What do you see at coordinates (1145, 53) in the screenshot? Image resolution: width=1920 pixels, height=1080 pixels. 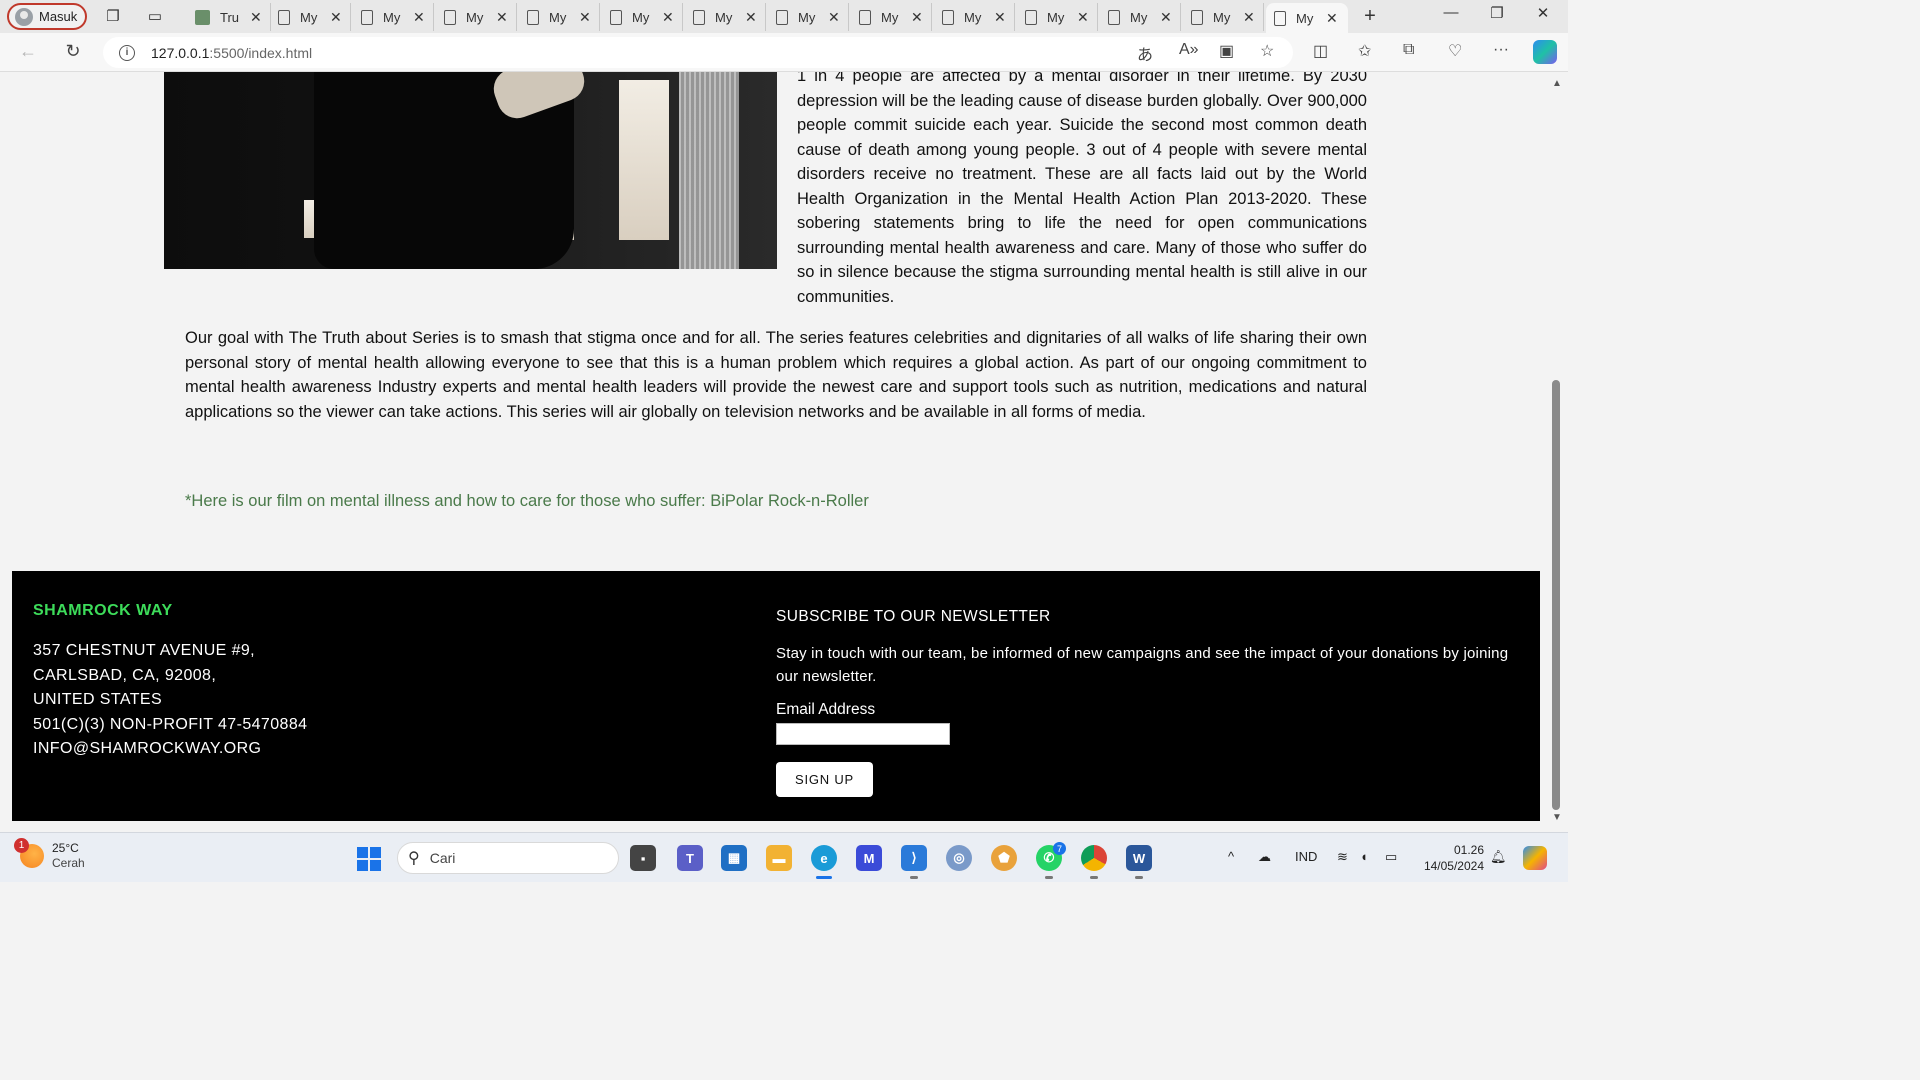 I see `translate-icon: あ` at bounding box center [1145, 53].